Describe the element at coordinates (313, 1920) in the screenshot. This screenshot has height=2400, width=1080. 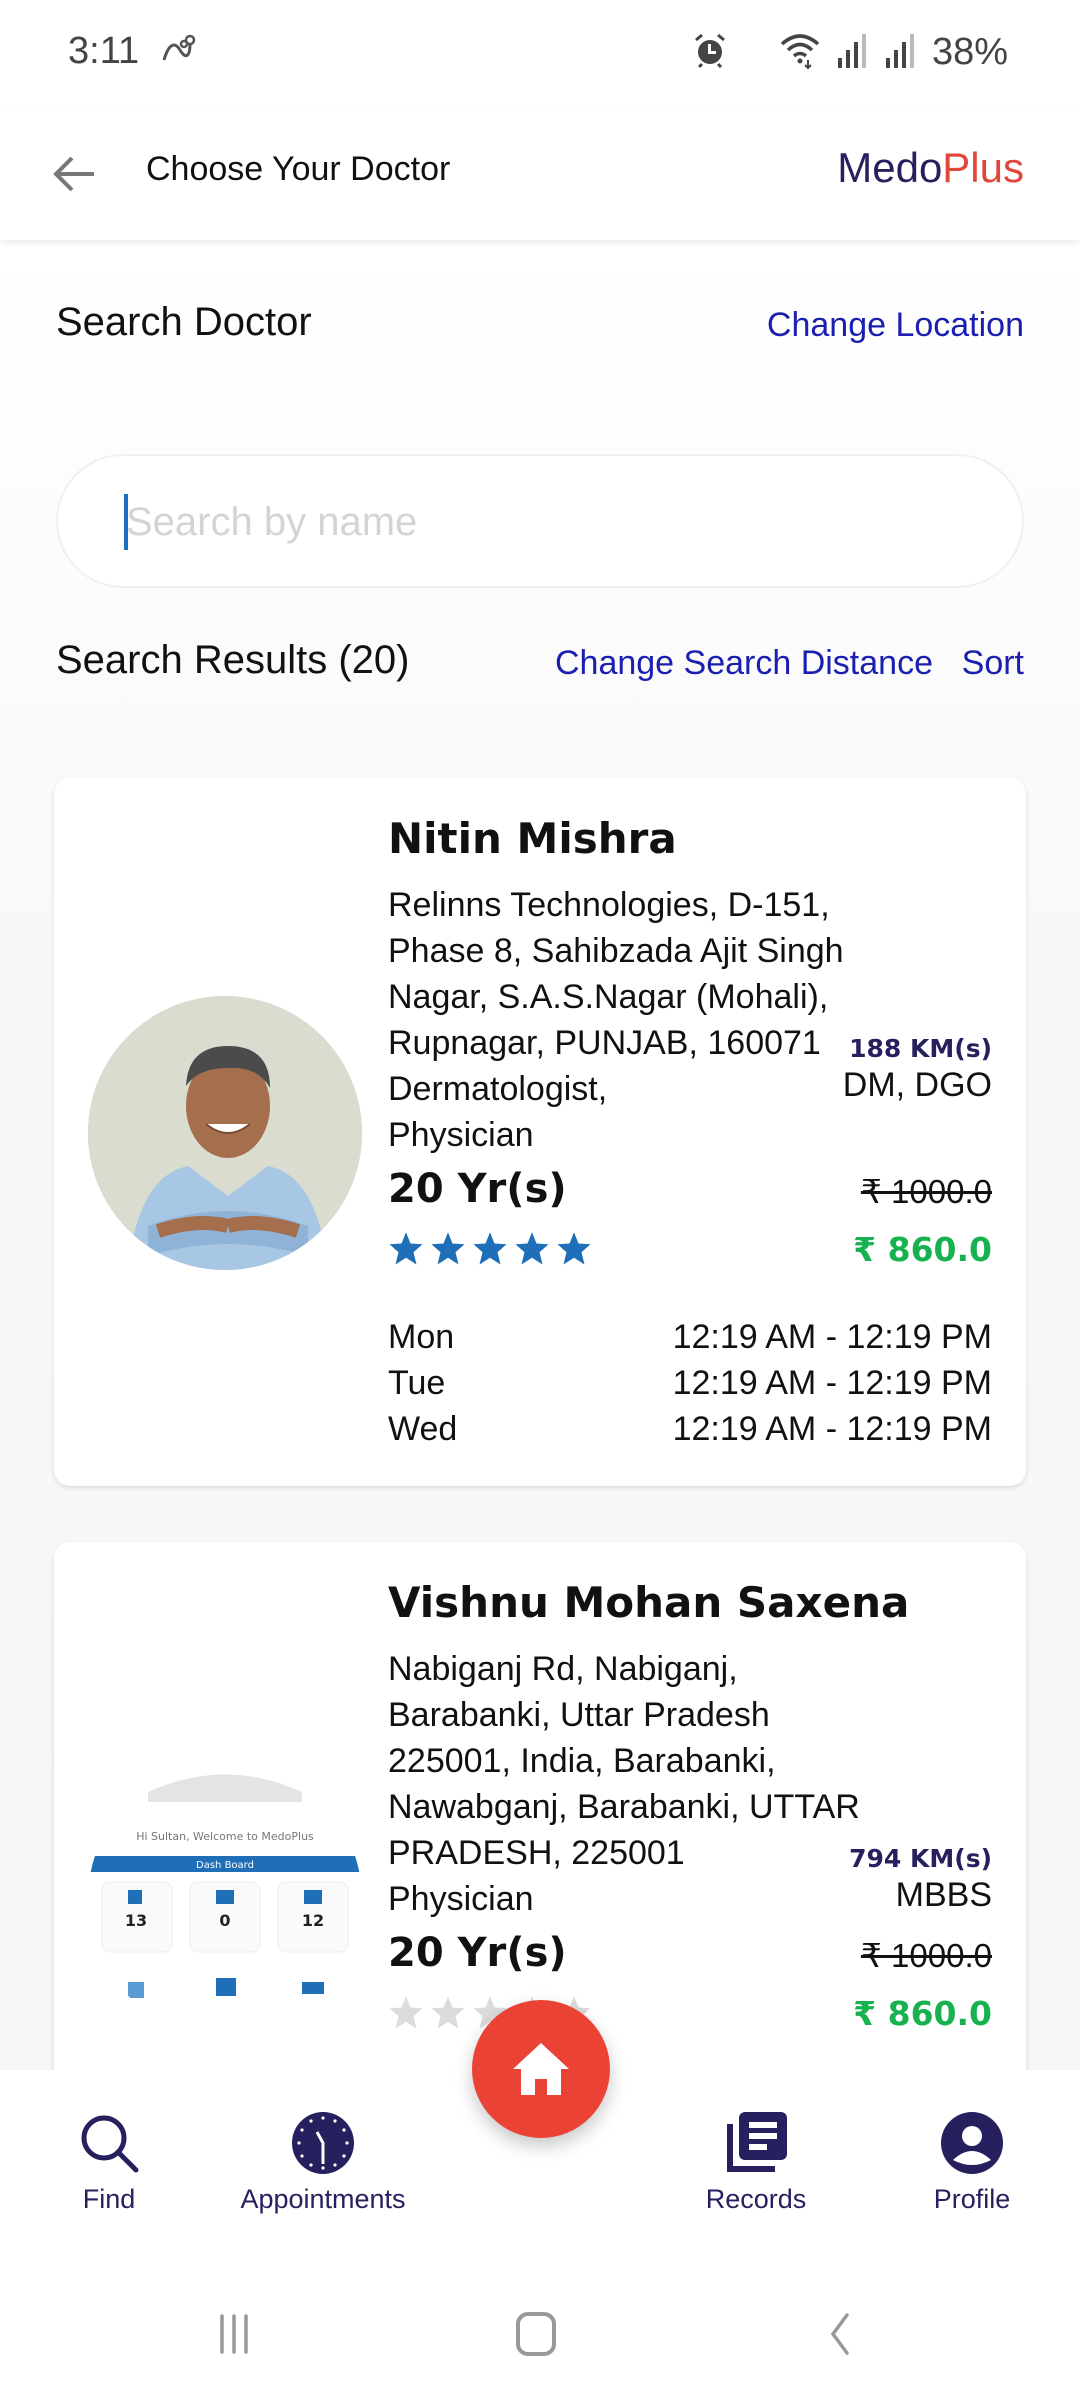
I see `avatar-stat: 12` at that location.